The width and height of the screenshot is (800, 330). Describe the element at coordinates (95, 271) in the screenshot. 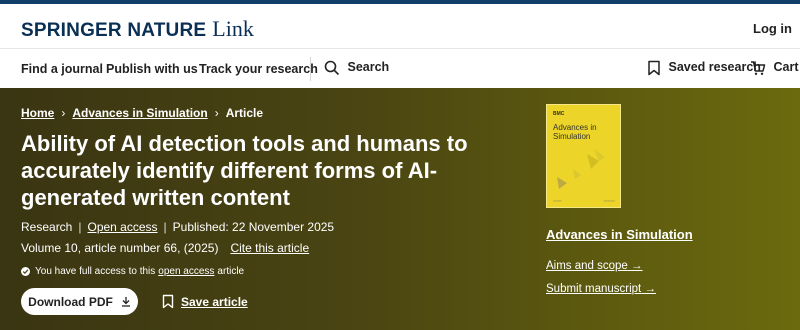

I see `access-note-text: You have full access to this` at that location.